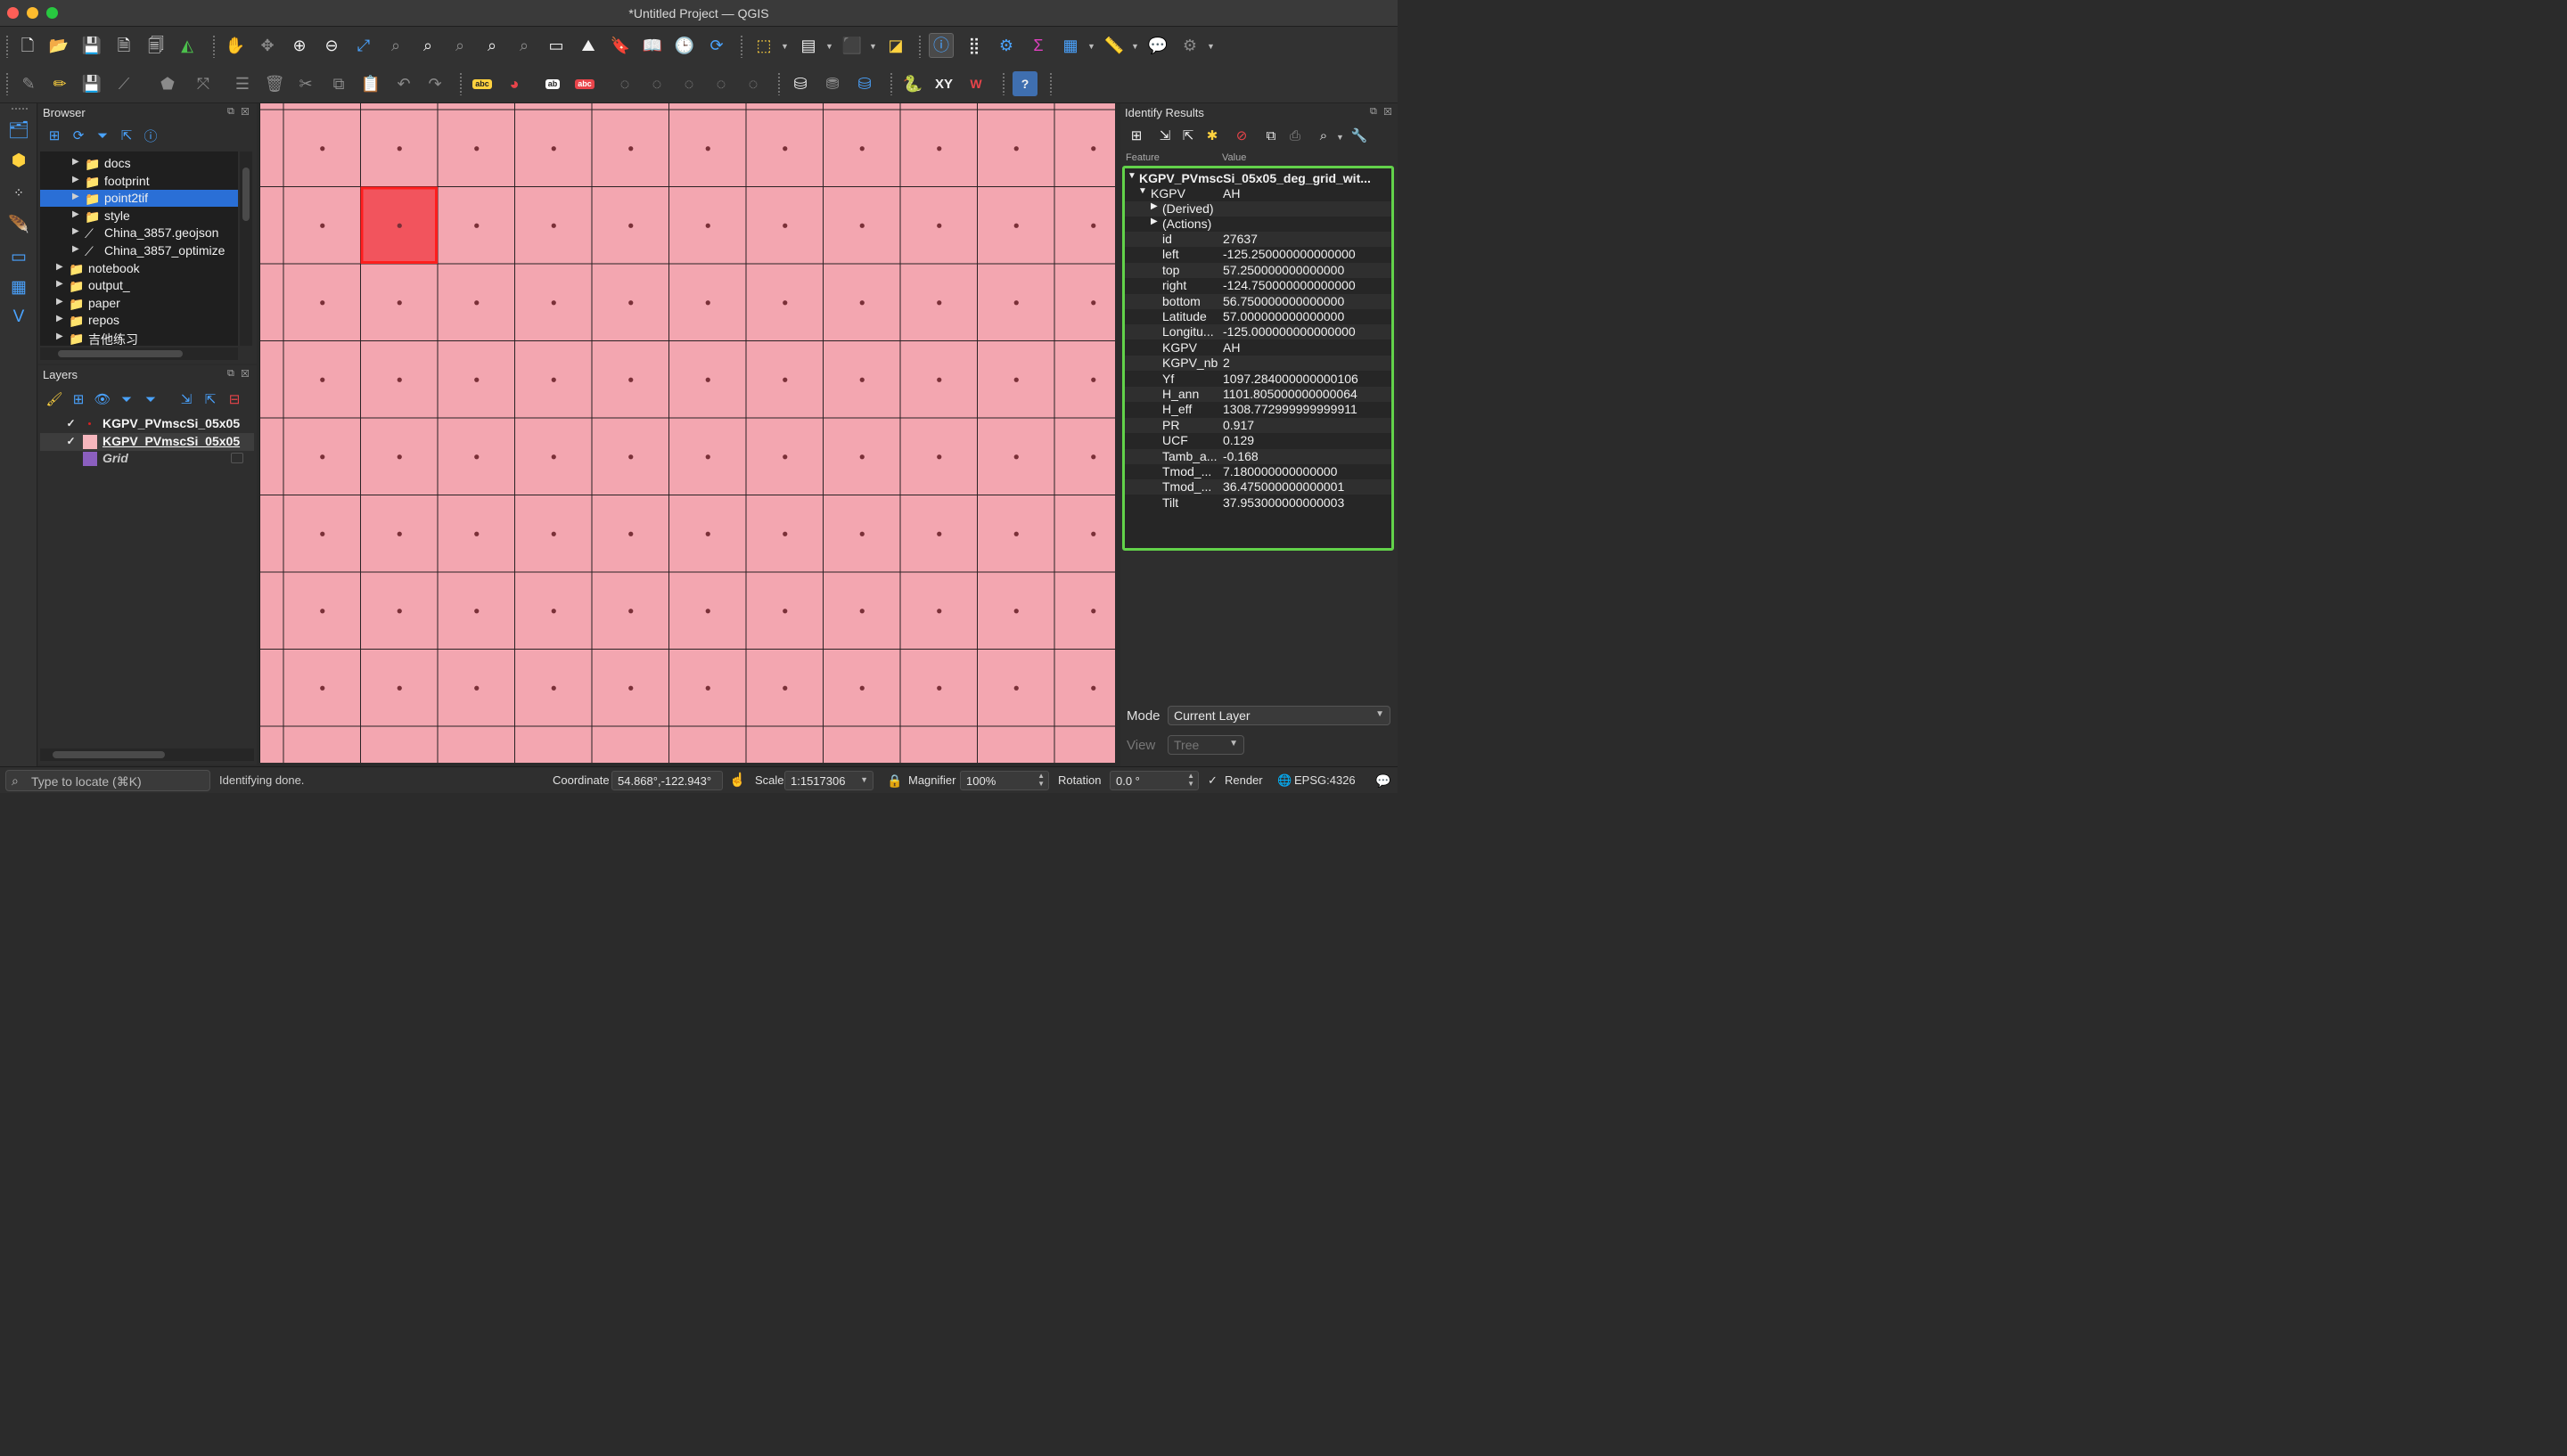 The width and height of the screenshot is (2567, 1456). Describe the element at coordinates (246, 374) in the screenshot. I see `close-panel-icon: ☒` at that location.